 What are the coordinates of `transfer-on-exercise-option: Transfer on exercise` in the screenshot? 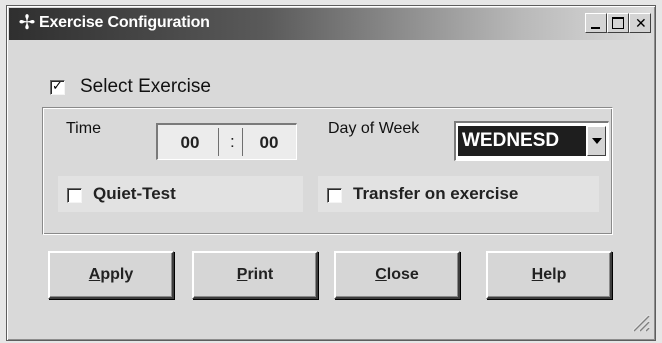 It's located at (458, 194).